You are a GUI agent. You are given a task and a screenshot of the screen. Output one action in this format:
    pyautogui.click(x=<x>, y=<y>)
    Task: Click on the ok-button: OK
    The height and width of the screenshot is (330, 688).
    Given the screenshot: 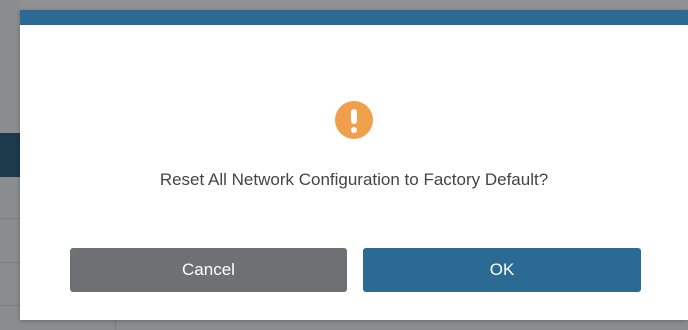 What is the action you would take?
    pyautogui.click(x=502, y=270)
    